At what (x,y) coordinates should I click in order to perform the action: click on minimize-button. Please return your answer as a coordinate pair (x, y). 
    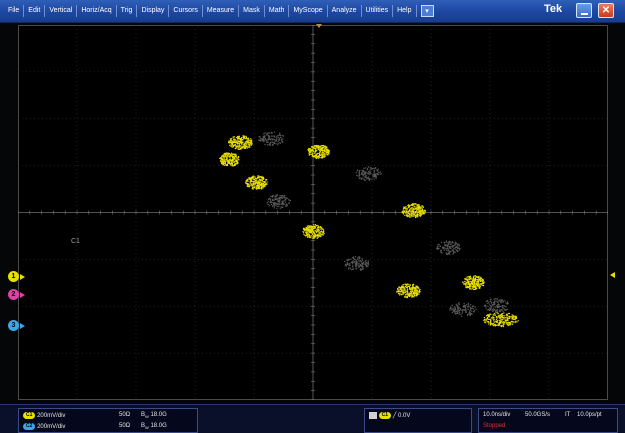
    Looking at the image, I should click on (584, 10).